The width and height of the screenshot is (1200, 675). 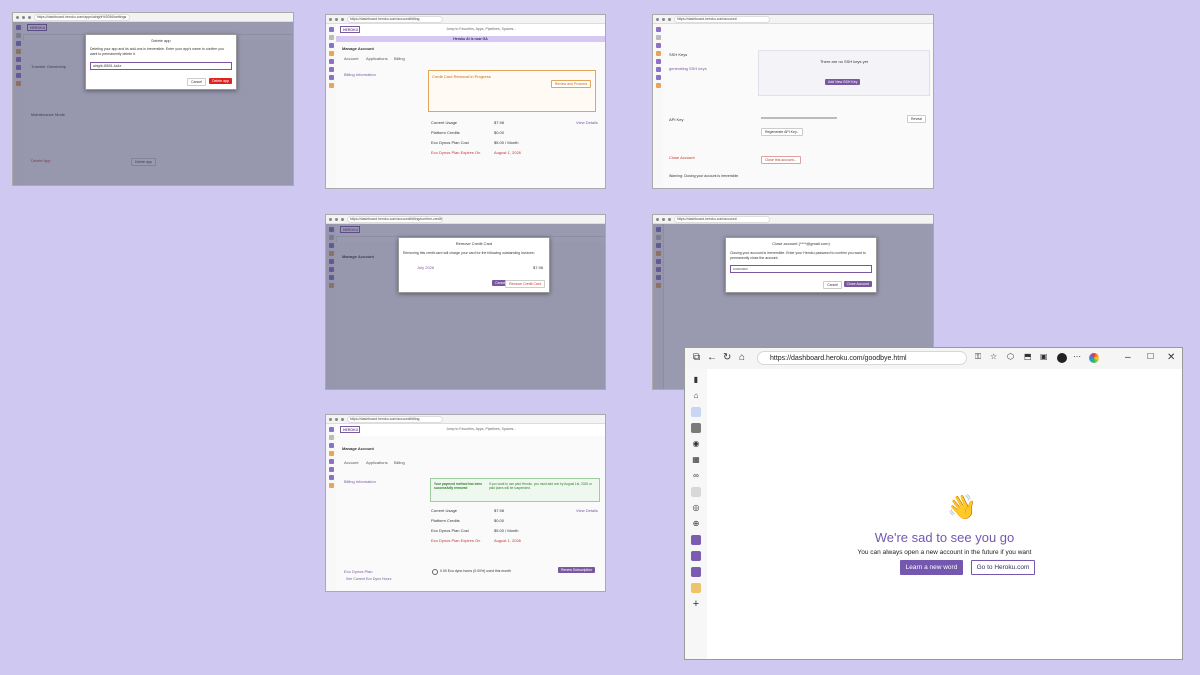 I want to click on browser-sidebar: ▮ ⌂ ◉ ▦ ∞ ◎ ⊕ +, so click(x=696, y=514).